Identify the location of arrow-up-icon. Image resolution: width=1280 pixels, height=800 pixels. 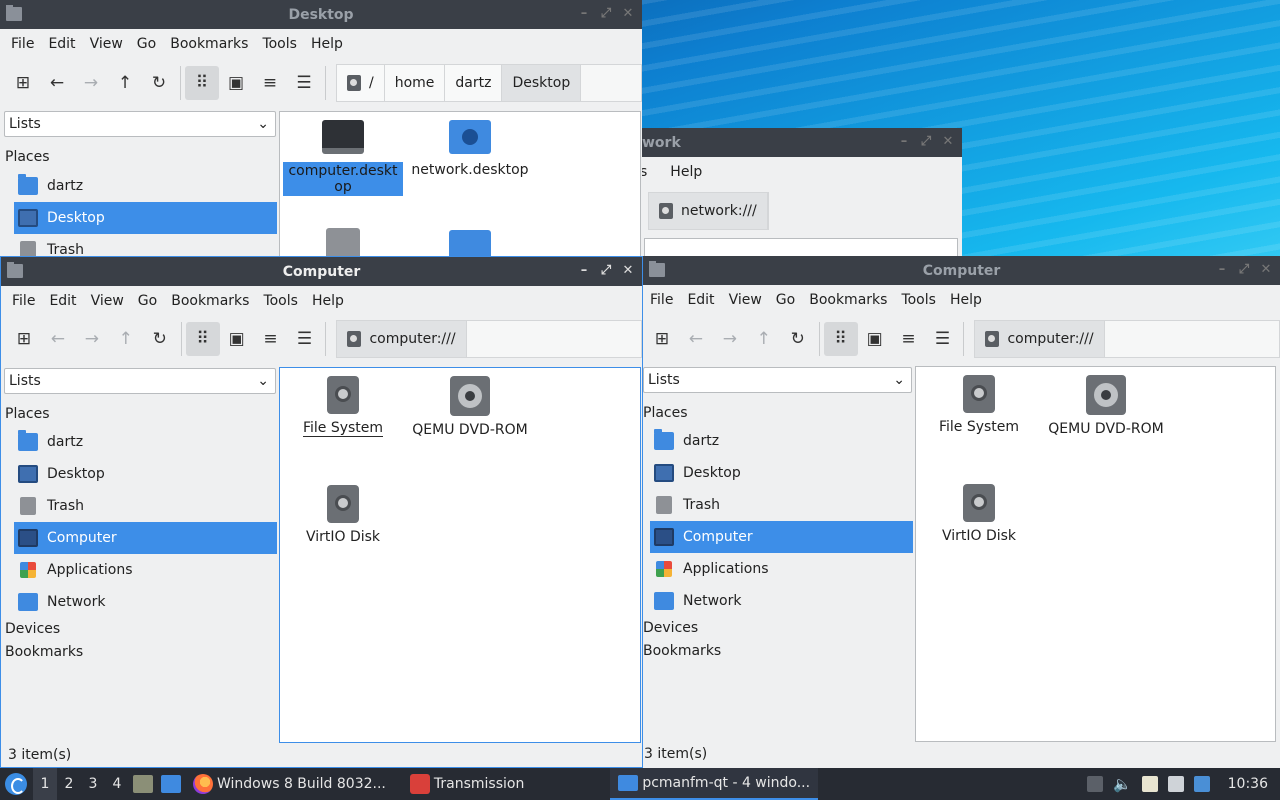
(1094, 784).